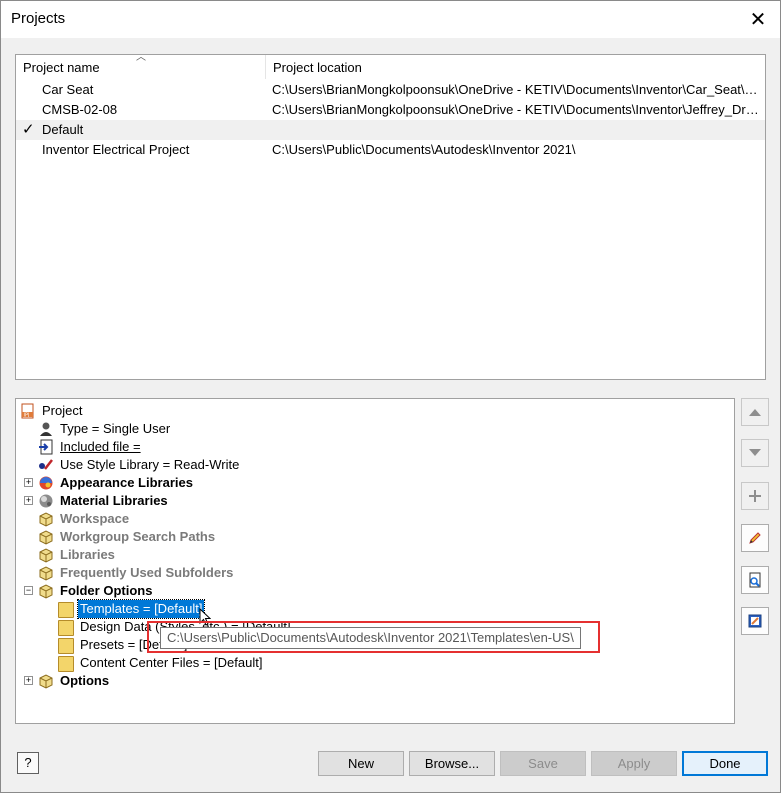 The height and width of the screenshot is (793, 781). Describe the element at coordinates (46, 429) in the screenshot. I see `user-icon` at that location.